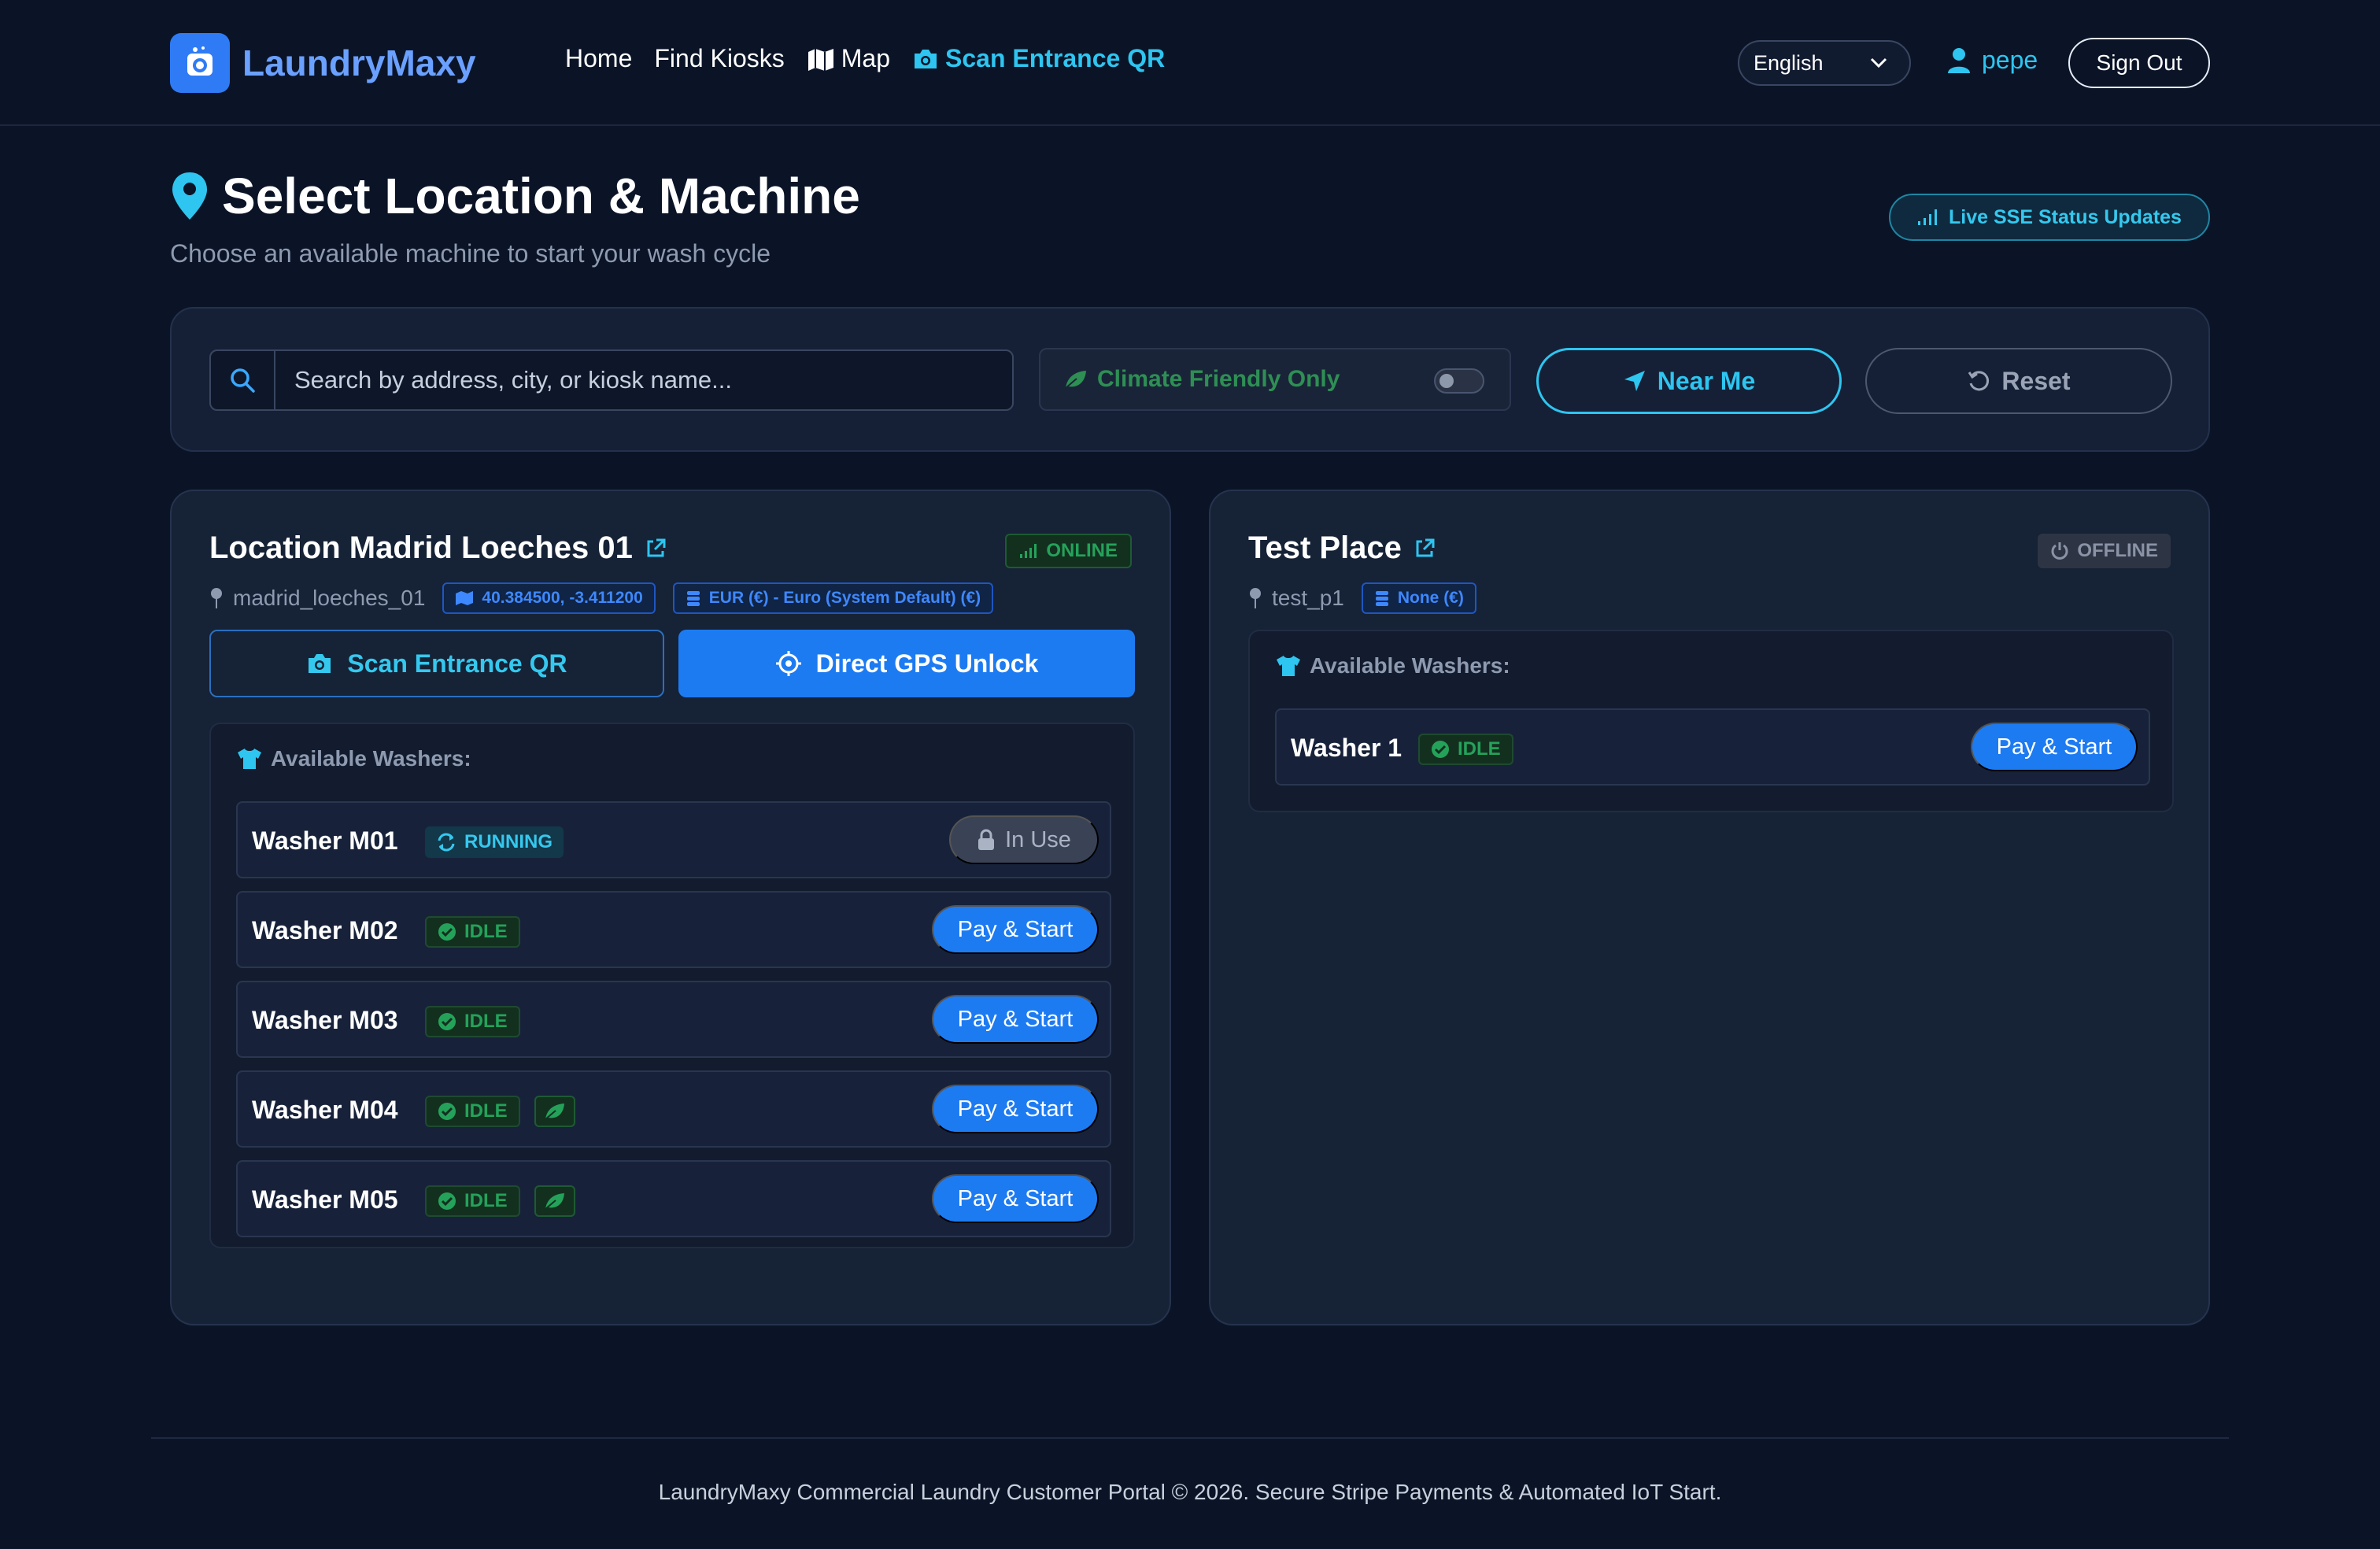  I want to click on page-title-row: Select Location & Machine, so click(515, 196).